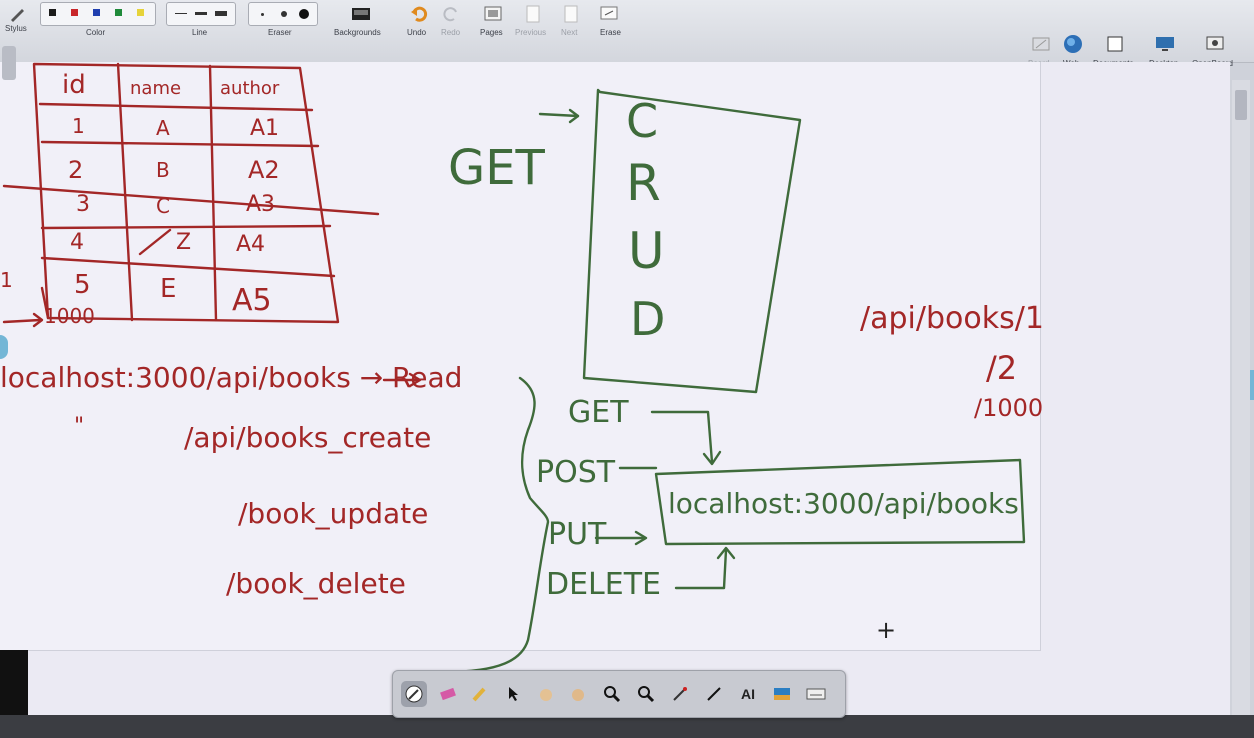 Image resolution: width=1254 pixels, height=738 pixels. Describe the element at coordinates (448, 694) in the screenshot. I see `eraser-tool-icon` at that location.